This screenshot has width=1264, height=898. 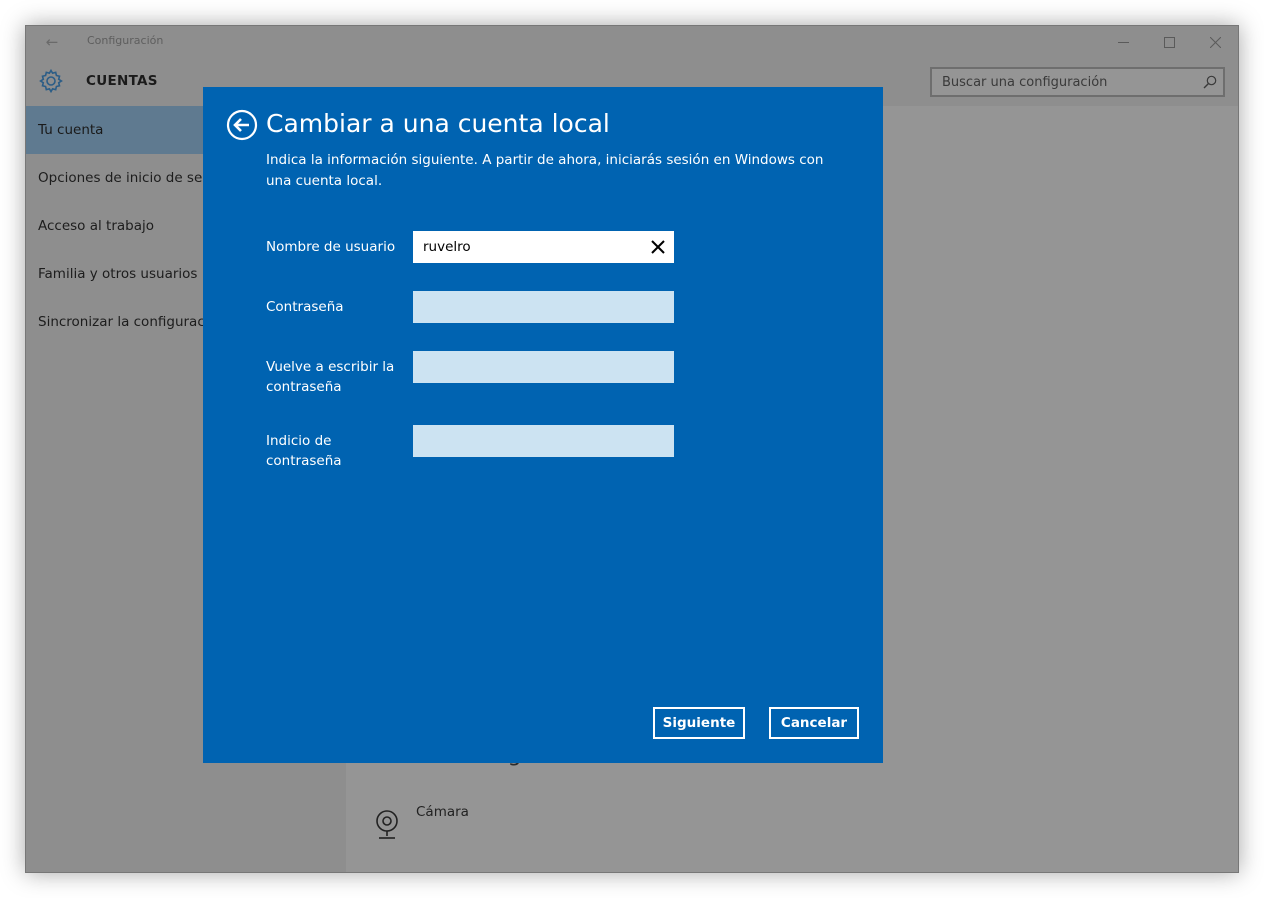 I want to click on close-icon, so click(x=1215, y=42).